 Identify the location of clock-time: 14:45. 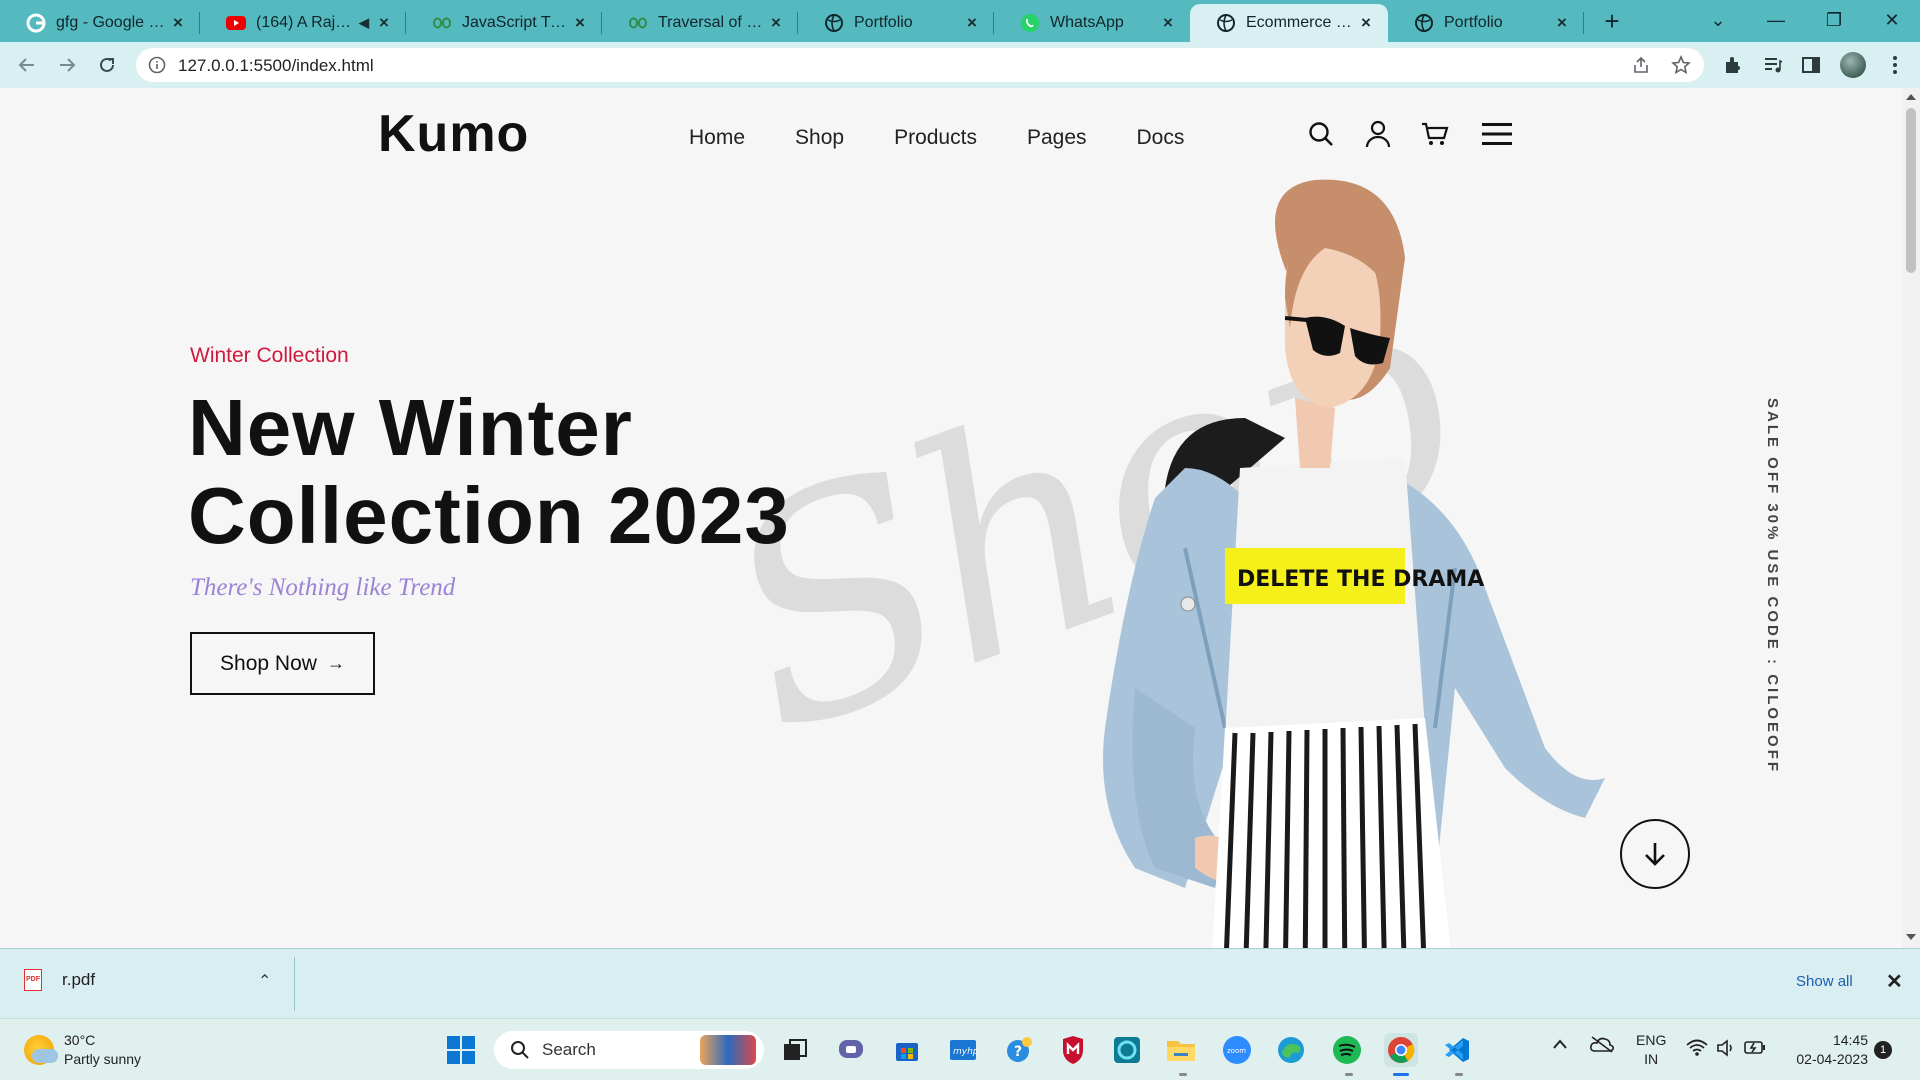
(1850, 1040).